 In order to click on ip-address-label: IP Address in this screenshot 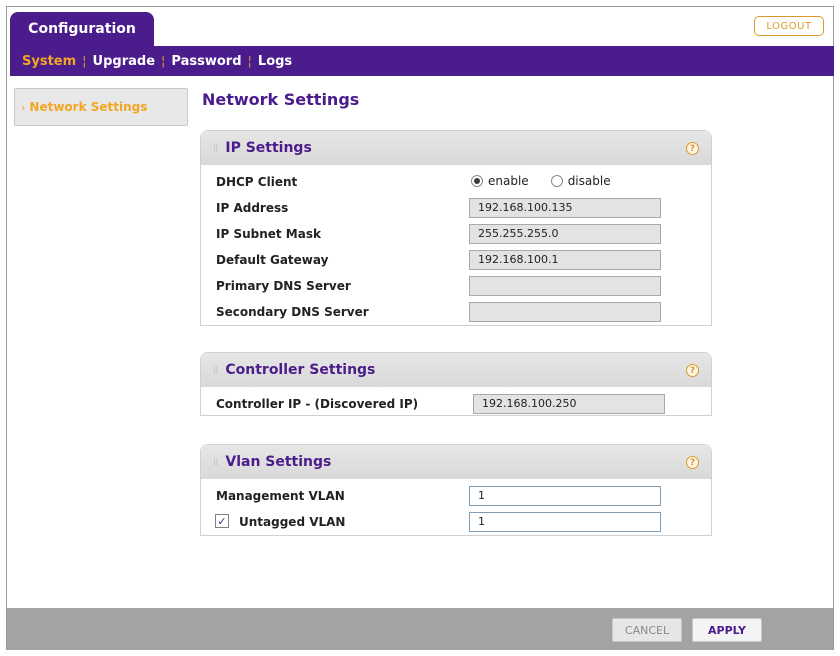, I will do `click(252, 208)`.